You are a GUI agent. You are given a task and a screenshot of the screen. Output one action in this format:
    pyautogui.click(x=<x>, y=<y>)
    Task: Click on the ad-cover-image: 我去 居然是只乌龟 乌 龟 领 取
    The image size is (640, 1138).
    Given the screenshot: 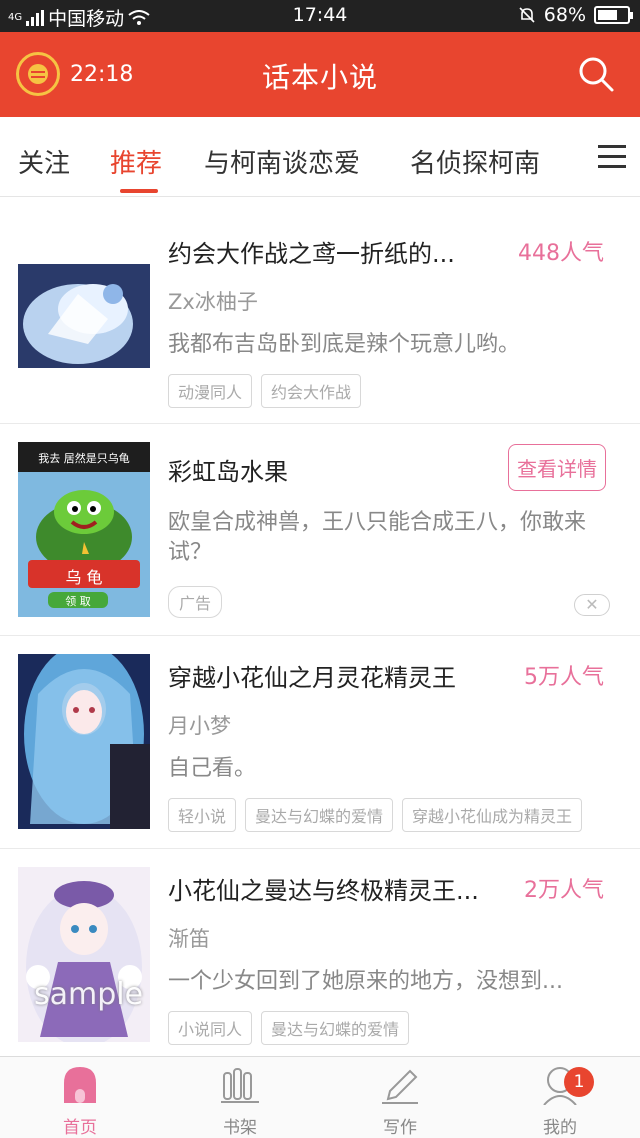 What is the action you would take?
    pyautogui.click(x=84, y=529)
    